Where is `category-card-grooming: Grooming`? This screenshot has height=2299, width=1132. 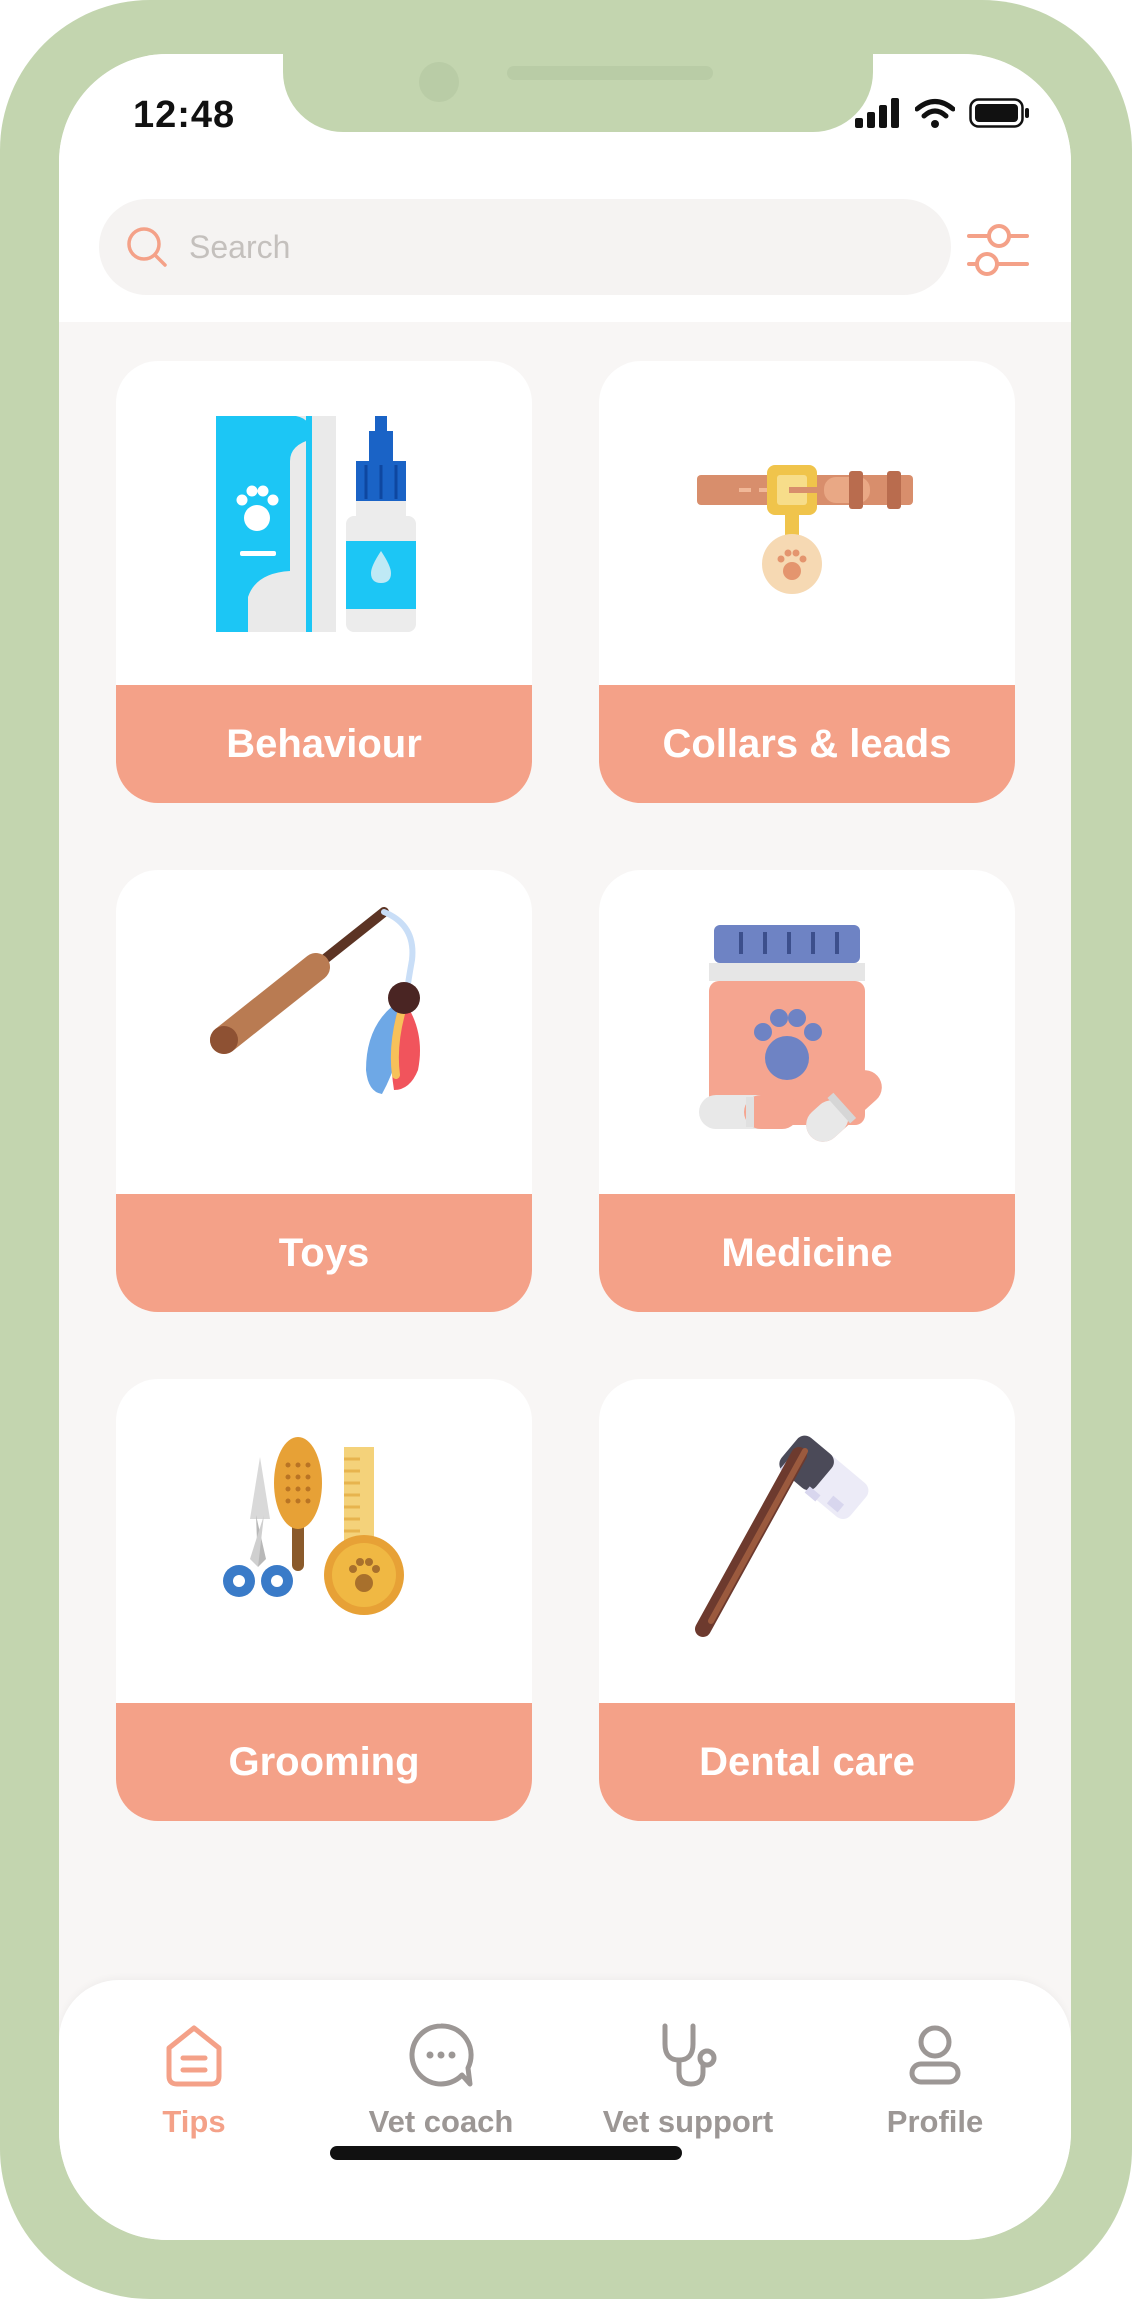
category-card-grooming: Grooming is located at coordinates (324, 1600).